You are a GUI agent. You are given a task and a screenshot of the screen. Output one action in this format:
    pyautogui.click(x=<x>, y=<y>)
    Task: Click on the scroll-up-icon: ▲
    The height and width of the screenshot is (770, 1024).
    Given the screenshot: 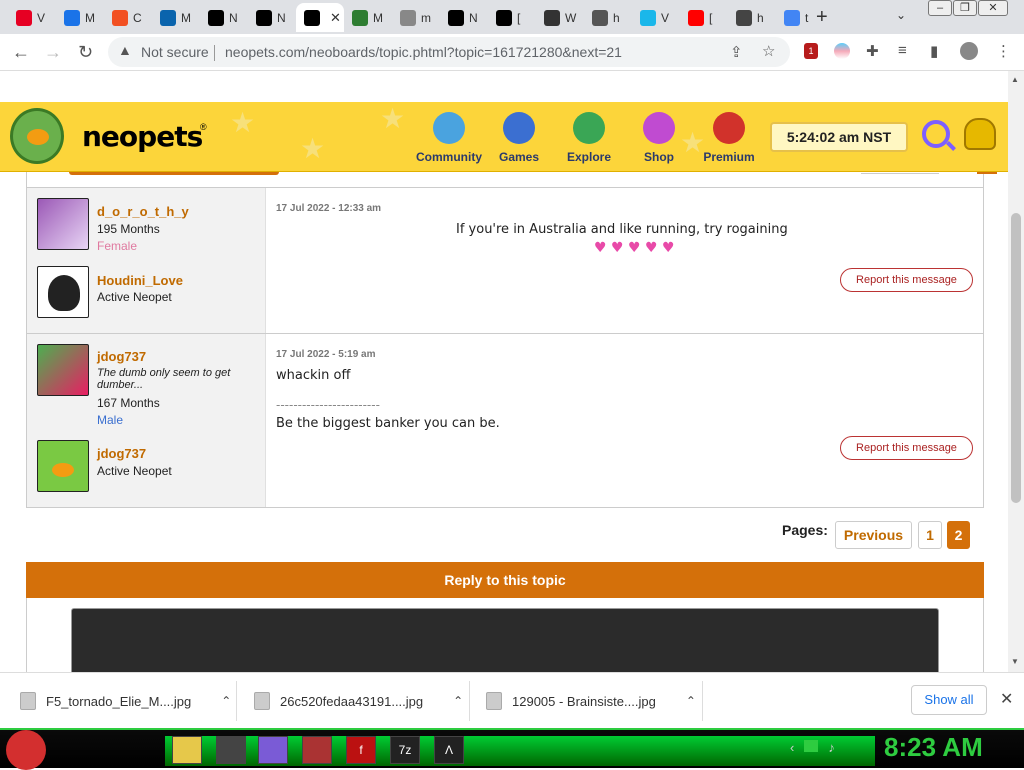 What is the action you would take?
    pyautogui.click(x=1015, y=79)
    